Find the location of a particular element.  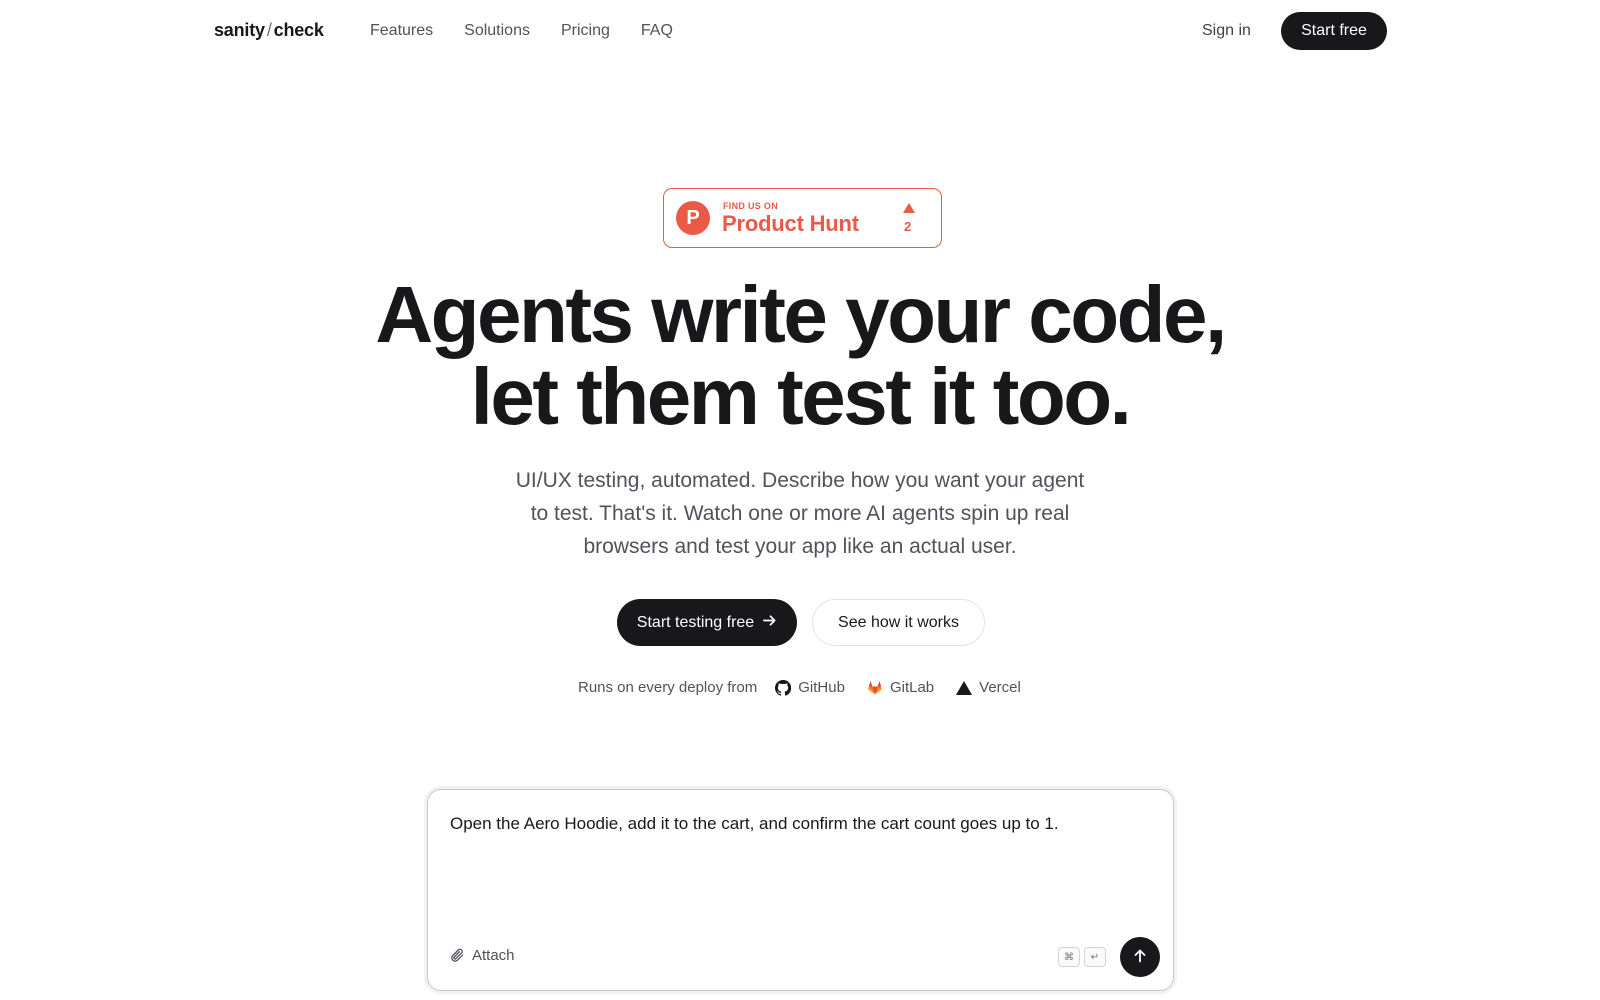

sign-in-link: Sign in is located at coordinates (1226, 31).